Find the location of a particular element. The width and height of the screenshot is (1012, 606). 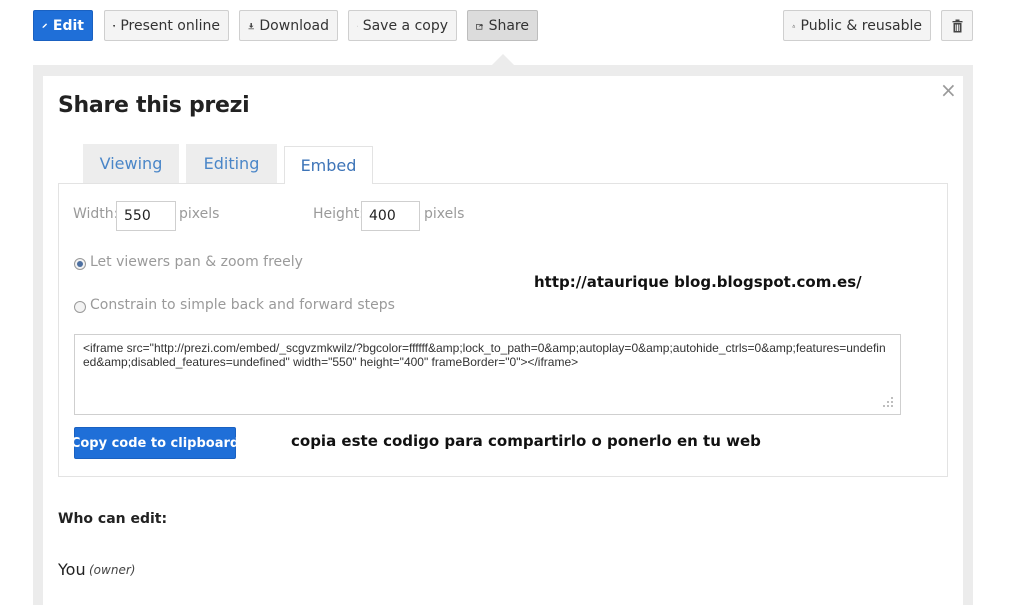

presentation-screen-icon is located at coordinates (114, 26).